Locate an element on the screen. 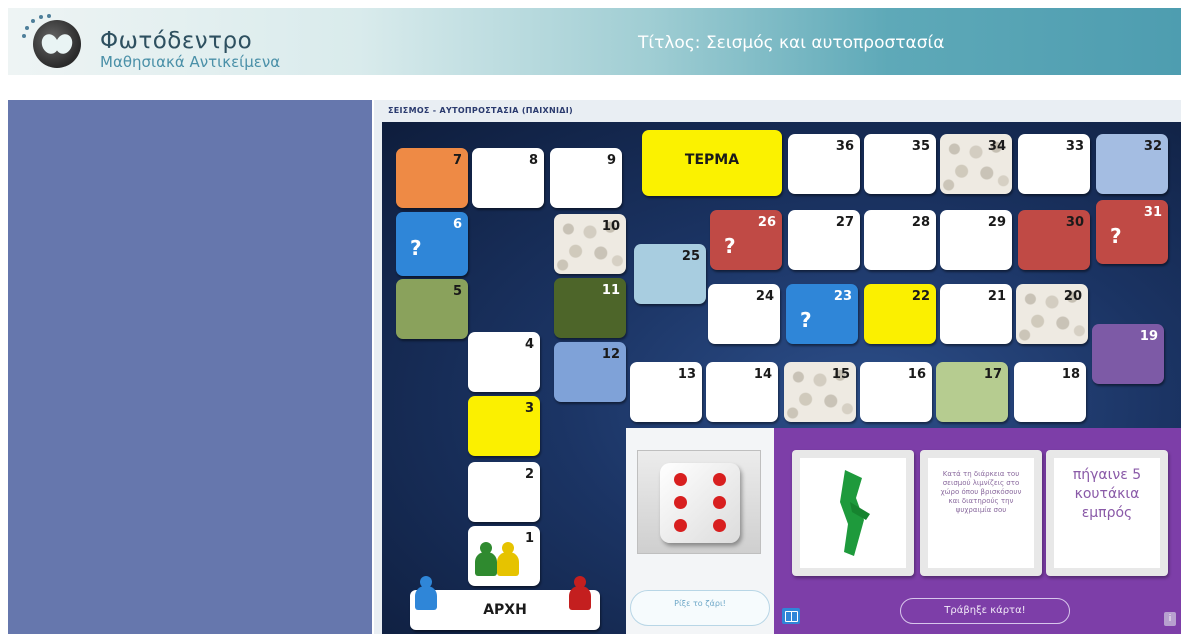 The image size is (1181, 634). cell-number: 13 is located at coordinates (686, 374).